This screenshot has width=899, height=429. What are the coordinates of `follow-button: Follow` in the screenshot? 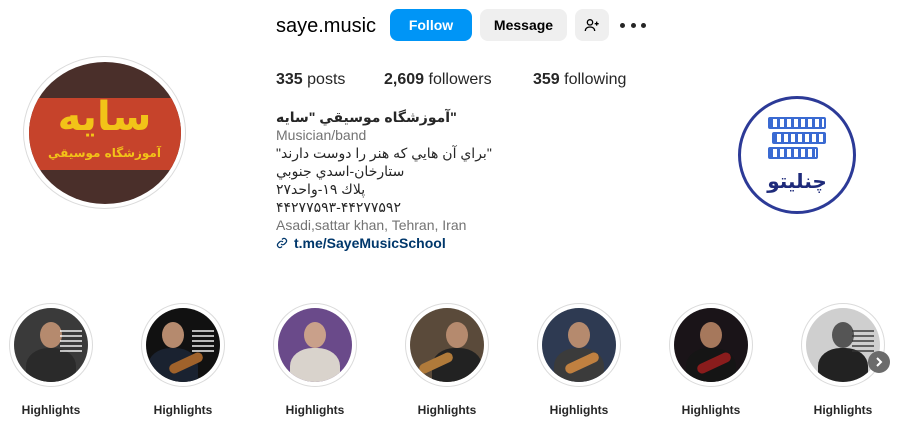 It's located at (431, 25).